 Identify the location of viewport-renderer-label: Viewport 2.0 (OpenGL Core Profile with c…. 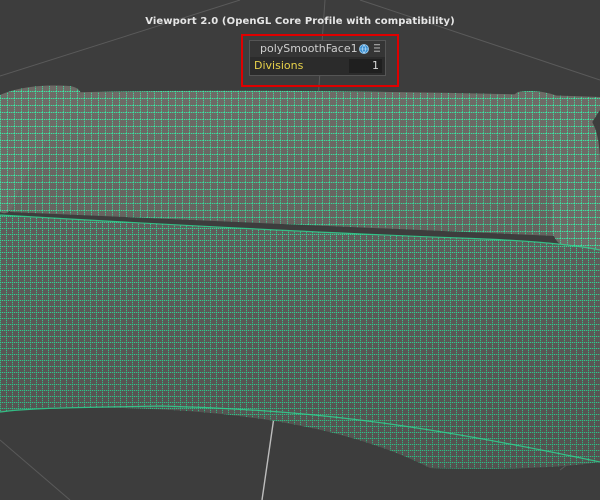
(300, 21).